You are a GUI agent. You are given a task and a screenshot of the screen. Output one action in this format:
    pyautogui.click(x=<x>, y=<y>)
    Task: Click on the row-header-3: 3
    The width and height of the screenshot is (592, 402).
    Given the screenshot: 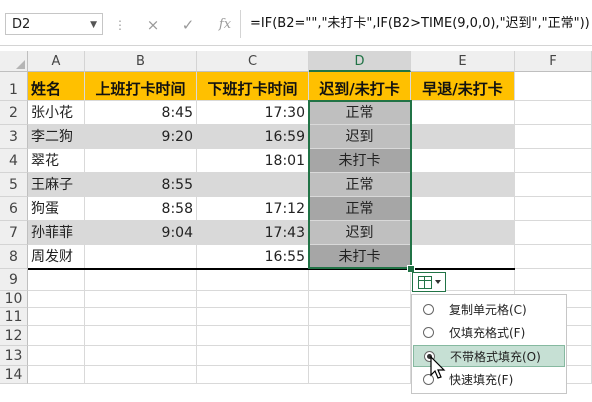 What is the action you would take?
    pyautogui.click(x=14, y=137)
    